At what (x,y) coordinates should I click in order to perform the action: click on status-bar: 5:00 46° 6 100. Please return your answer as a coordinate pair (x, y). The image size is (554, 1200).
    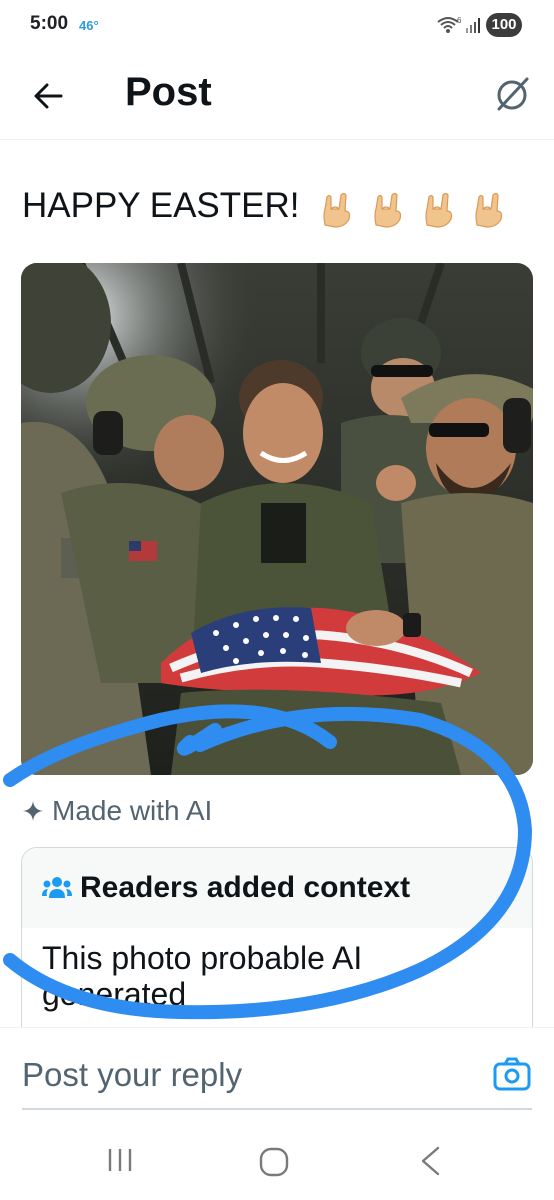
    Looking at the image, I should click on (277, 26).